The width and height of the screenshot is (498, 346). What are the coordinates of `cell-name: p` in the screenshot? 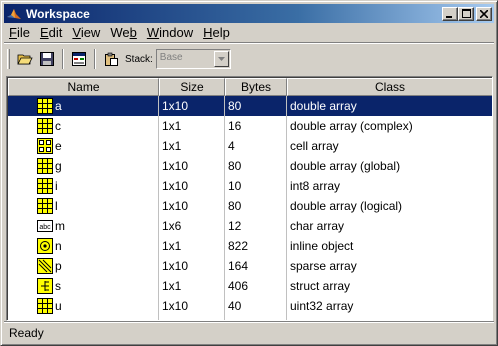 It's located at (58, 266).